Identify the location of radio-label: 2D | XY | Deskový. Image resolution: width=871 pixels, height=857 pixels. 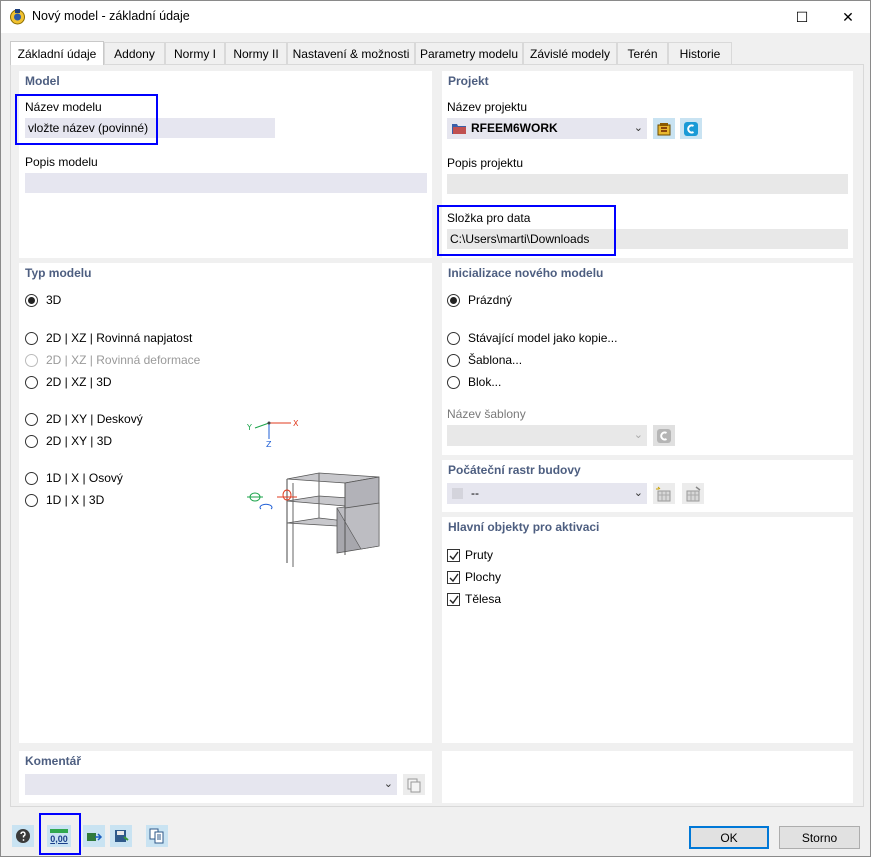
(94, 419).